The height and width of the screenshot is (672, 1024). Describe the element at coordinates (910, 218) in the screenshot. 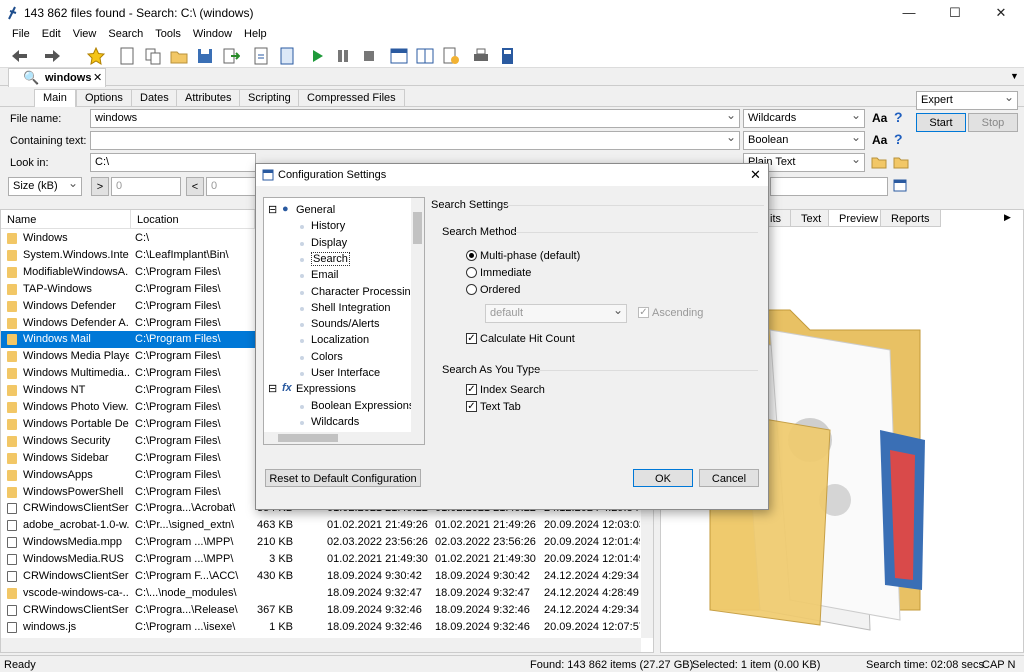

I see `tab-reports: Reports` at that location.